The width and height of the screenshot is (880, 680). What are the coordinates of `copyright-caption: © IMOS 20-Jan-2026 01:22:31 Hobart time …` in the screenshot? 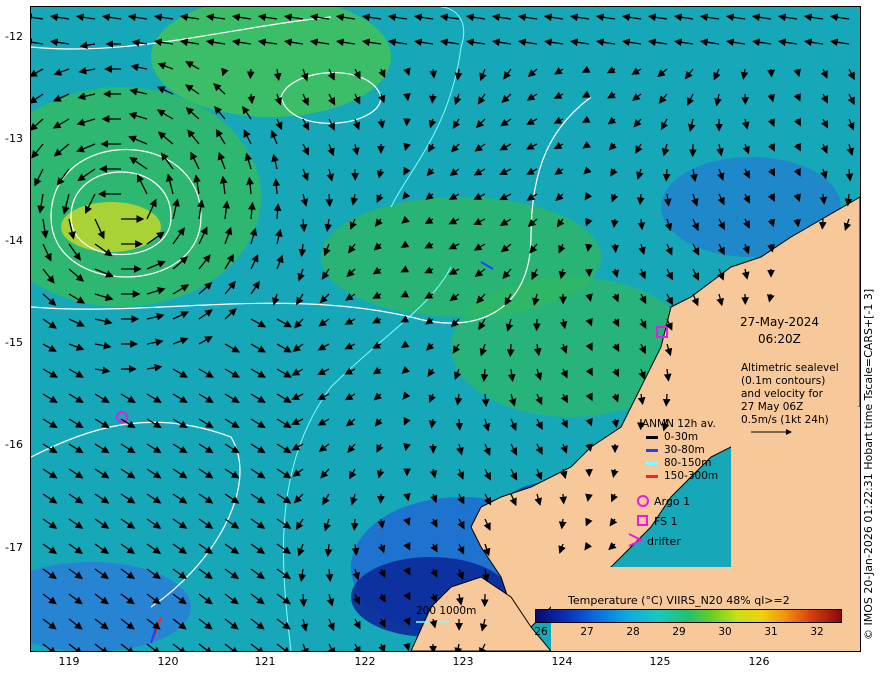 It's located at (868, 464).